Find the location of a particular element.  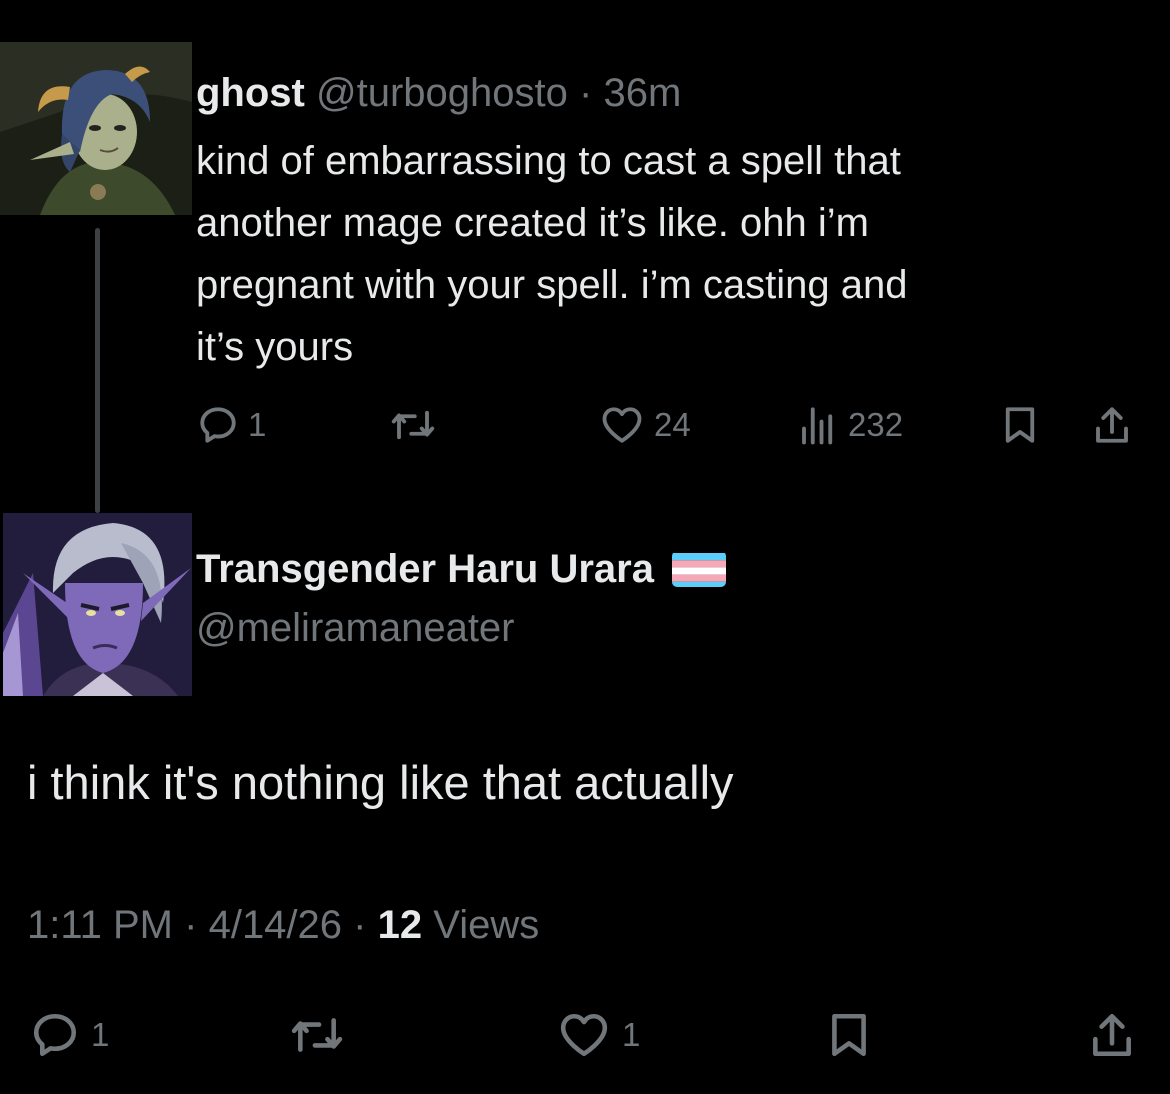

reply-retweet-button is located at coordinates (317, 1035).